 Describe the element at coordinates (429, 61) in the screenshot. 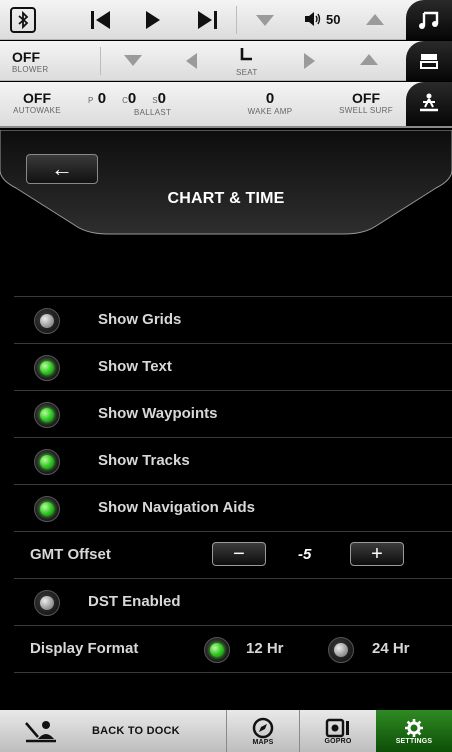

I see `panel-icon` at that location.